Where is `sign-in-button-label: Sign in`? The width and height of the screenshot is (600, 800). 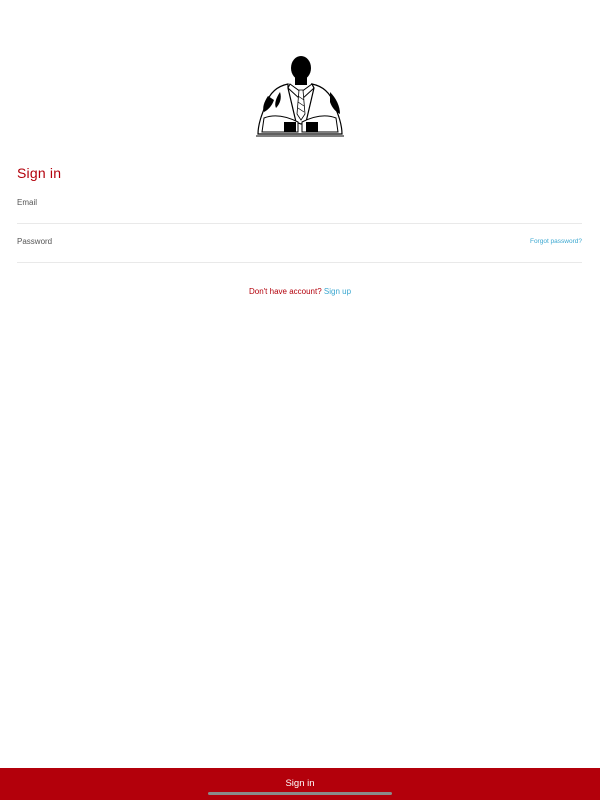 sign-in-button-label: Sign in is located at coordinates (300, 783).